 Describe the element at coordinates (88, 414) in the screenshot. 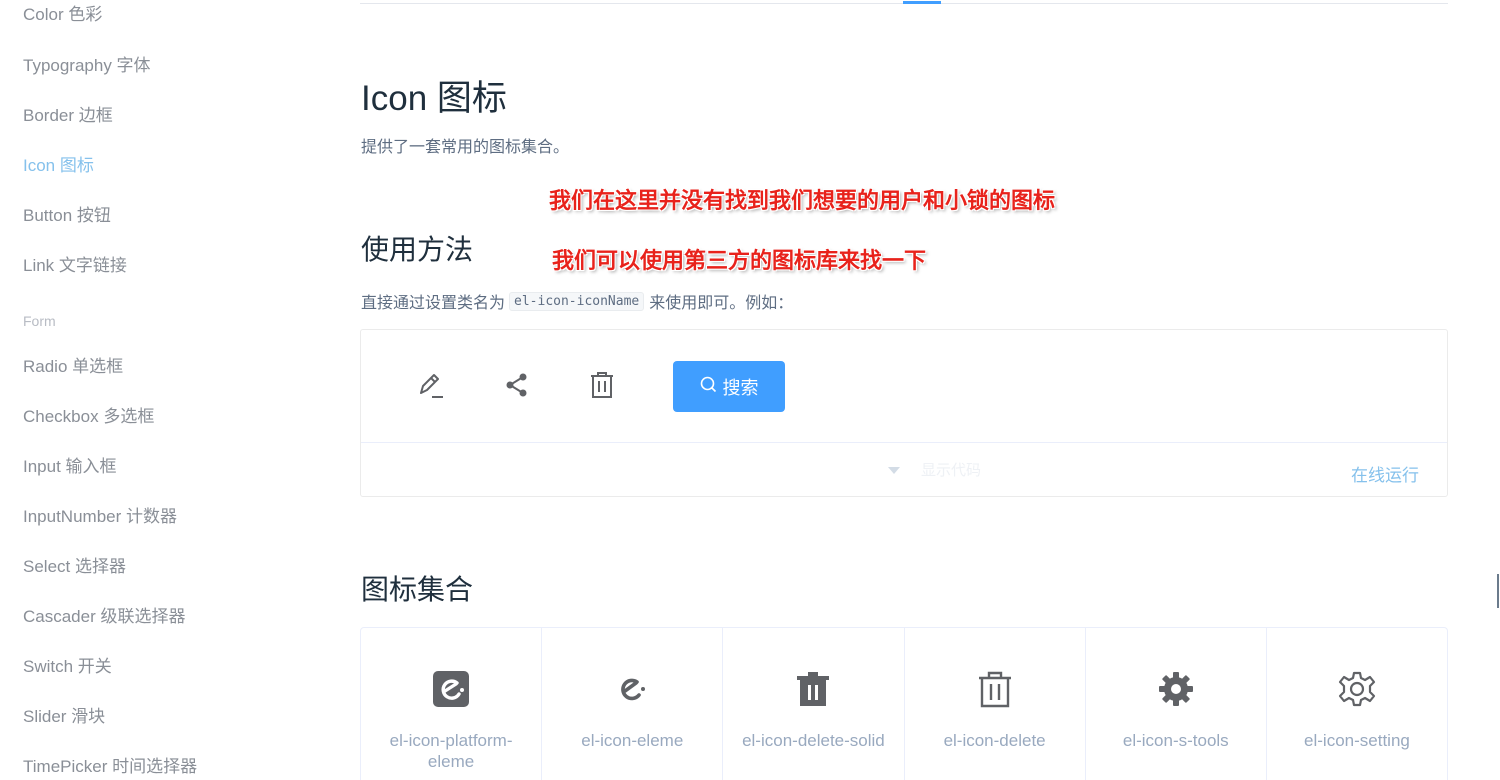

I see `sidebar-item-checkbox: Checkbox 多选框` at that location.